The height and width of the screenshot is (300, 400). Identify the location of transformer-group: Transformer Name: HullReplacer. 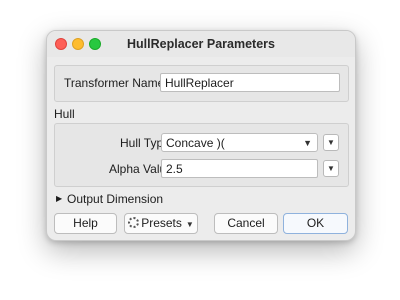
(201, 83).